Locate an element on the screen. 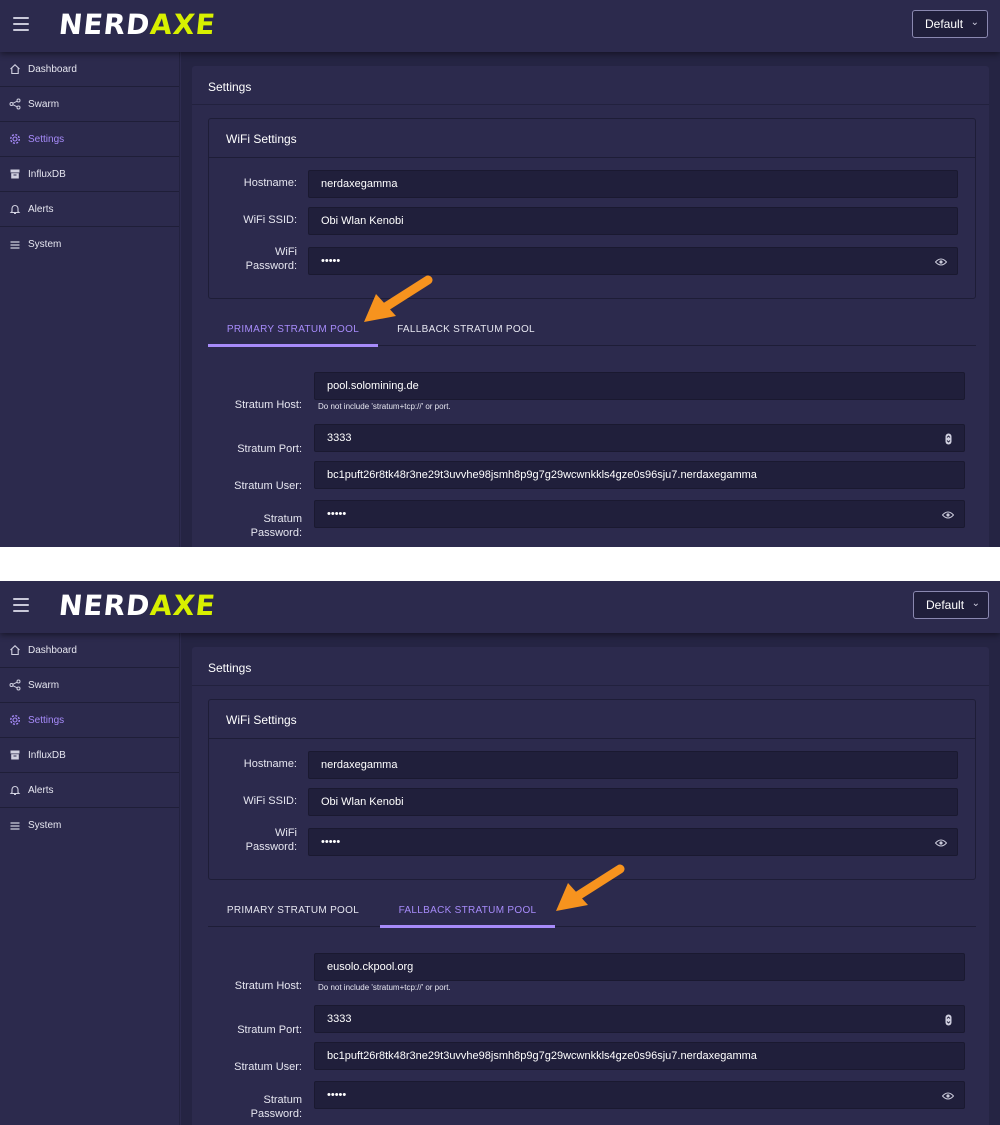 Image resolution: width=1000 pixels, height=1125 pixels. sidebar-item-label: Alerts is located at coordinates (41, 209).